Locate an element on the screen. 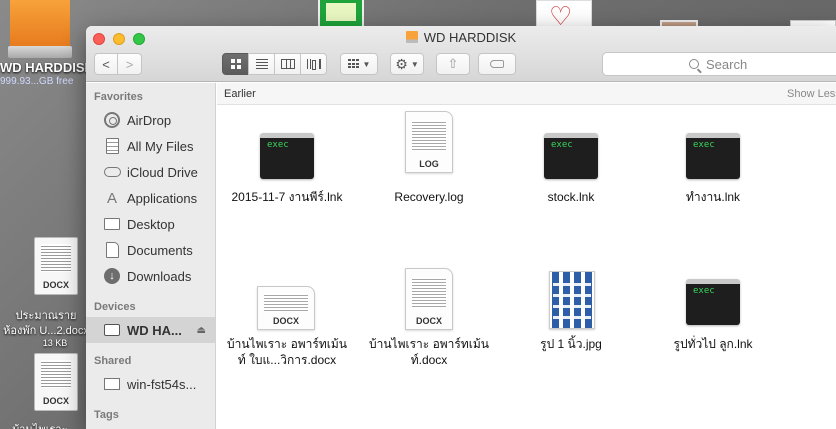  arrange-button: ▼ is located at coordinates (359, 64).